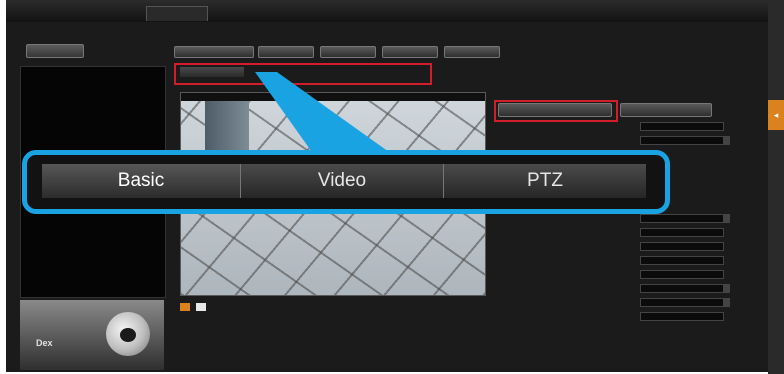 Image resolution: width=784 pixels, height=374 pixels. I want to click on camera-logo-text: Dex, so click(44, 343).